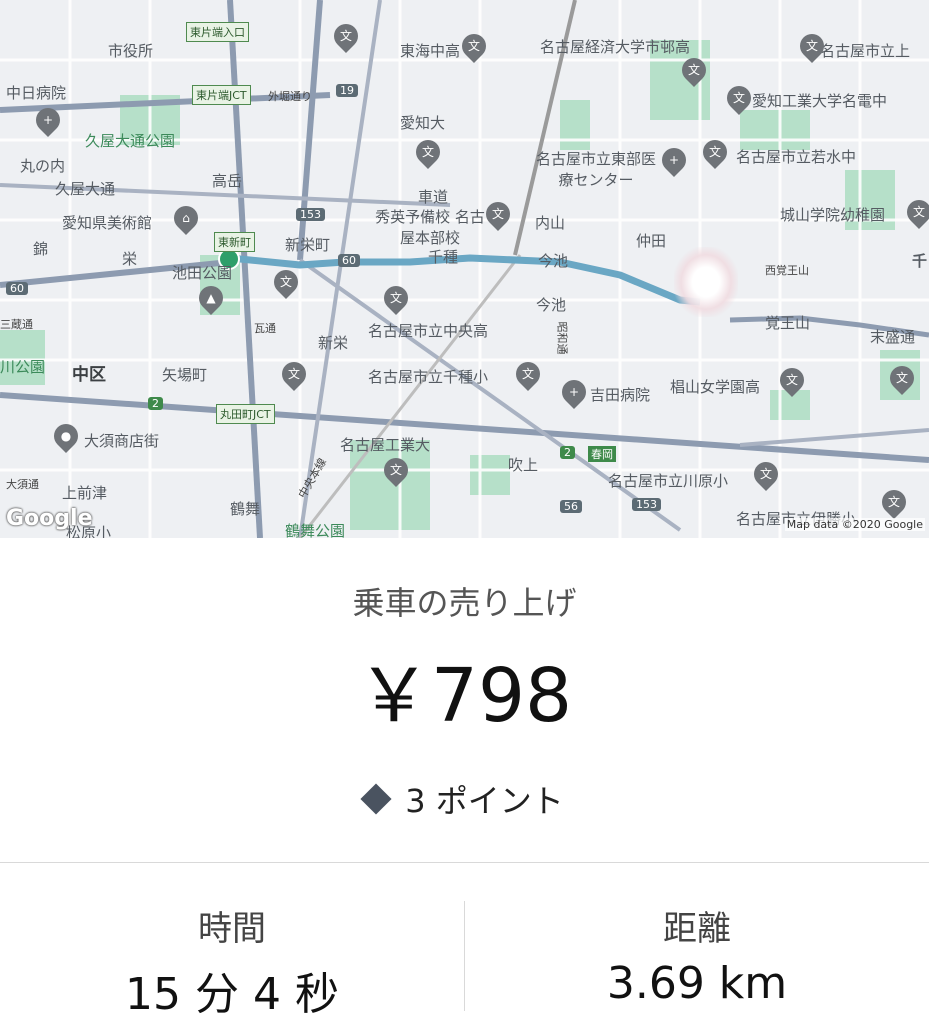  Describe the element at coordinates (131, 51) in the screenshot. I see `map-label: 市役所` at that location.